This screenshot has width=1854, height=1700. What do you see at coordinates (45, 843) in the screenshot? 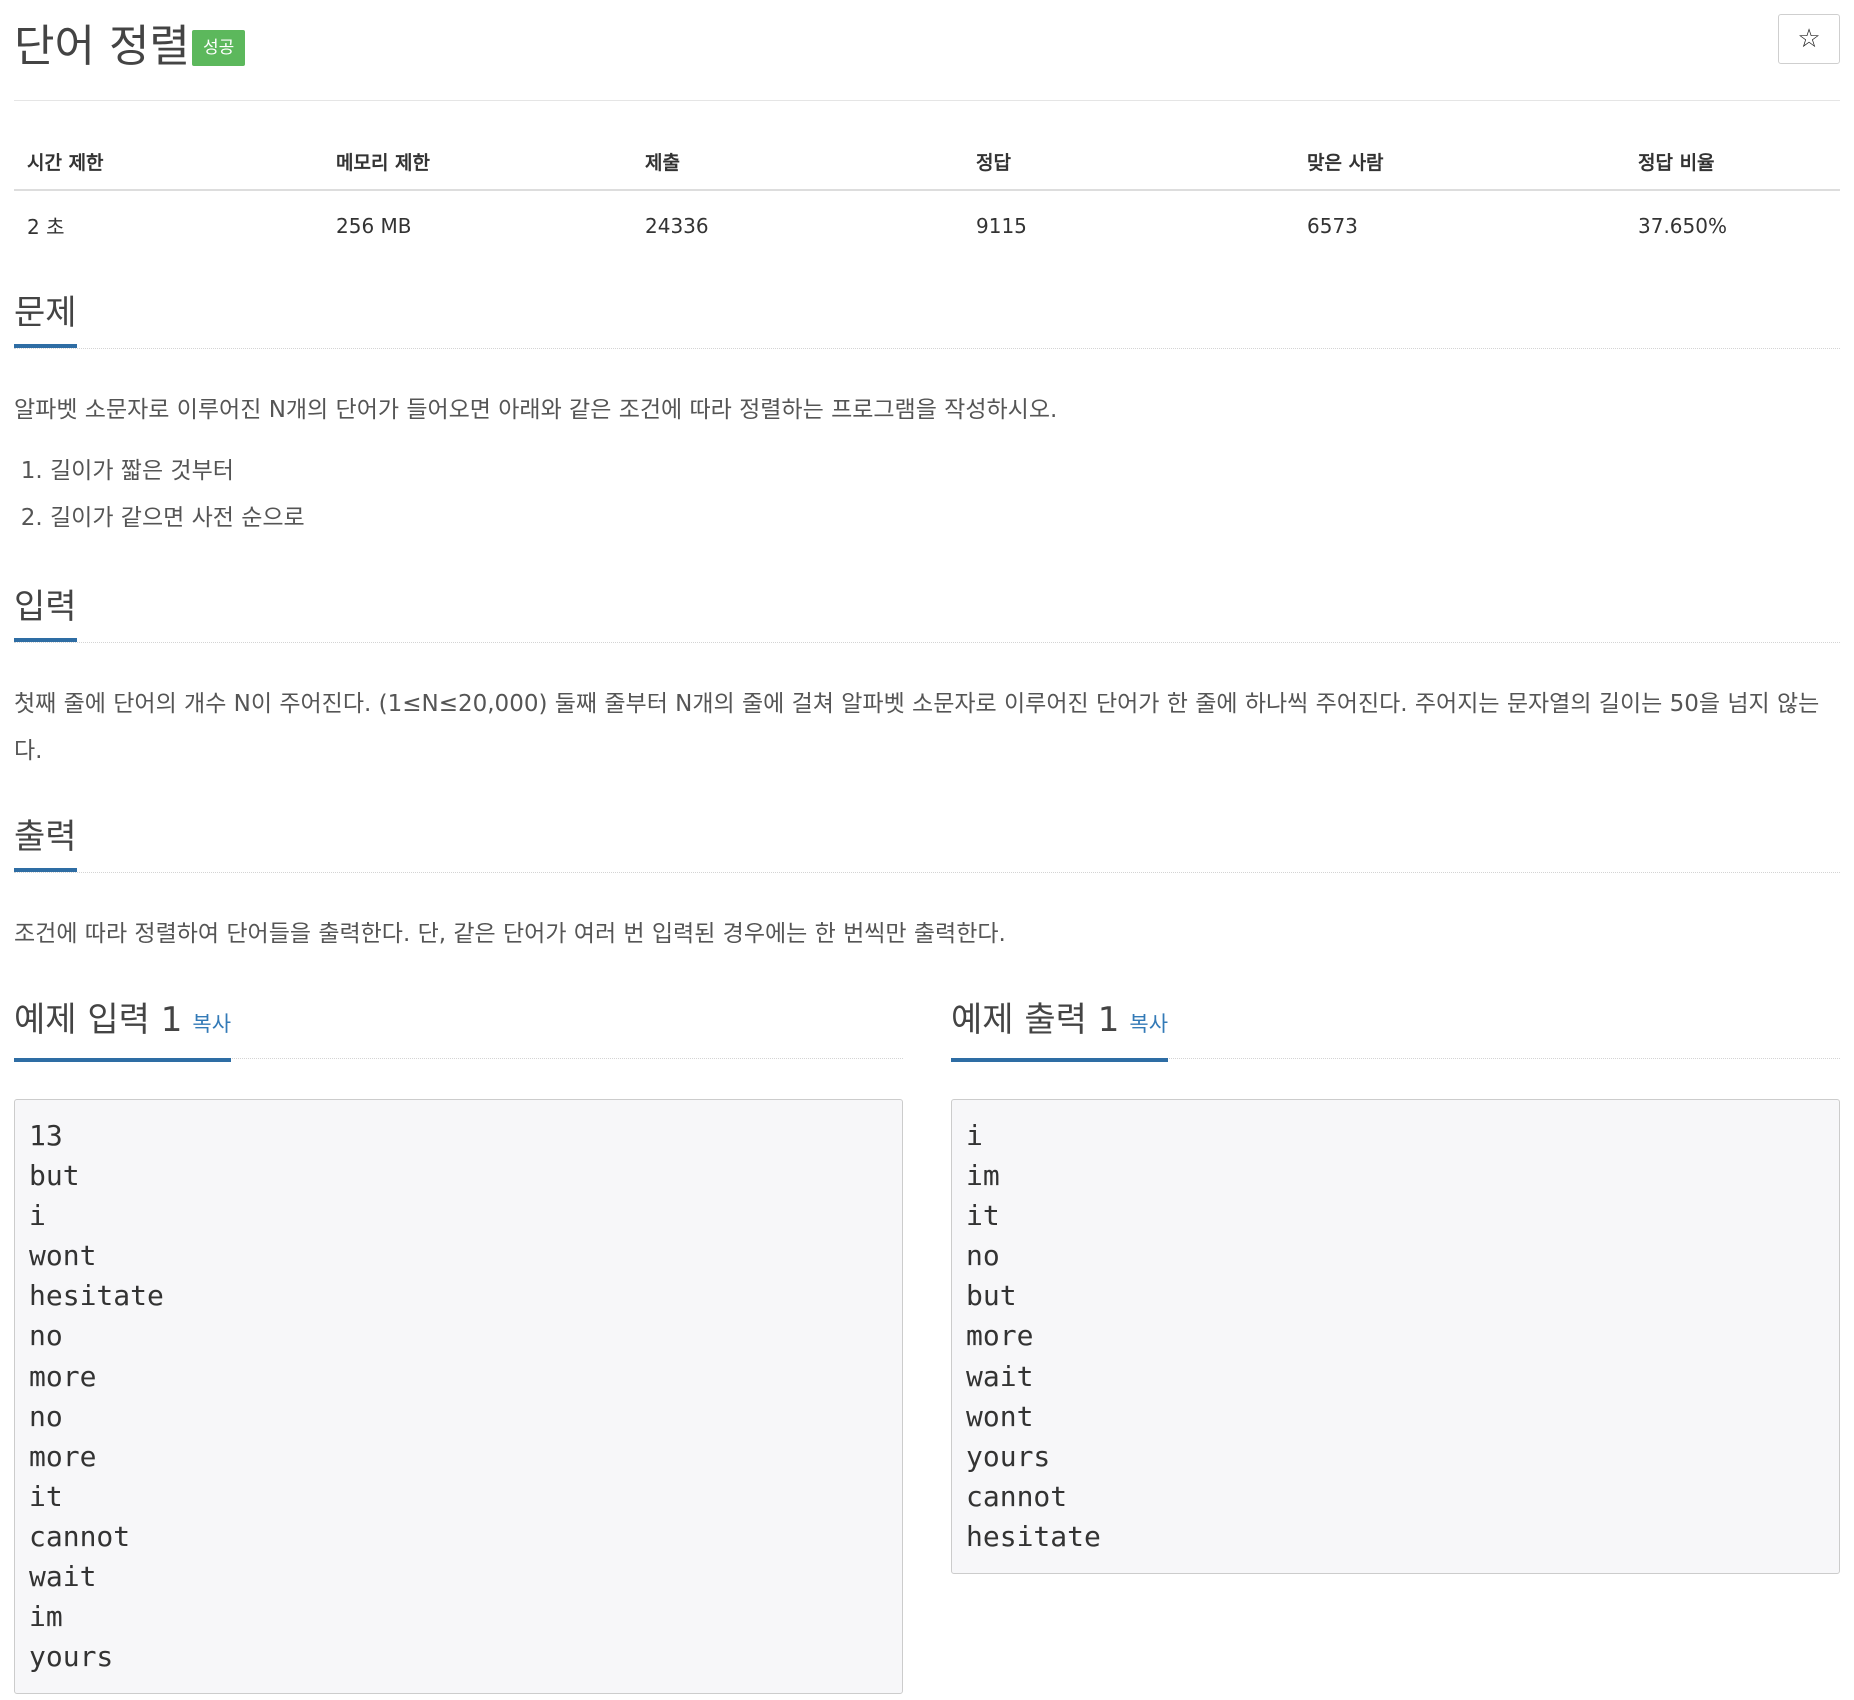
I see `section-title: 출력` at bounding box center [45, 843].